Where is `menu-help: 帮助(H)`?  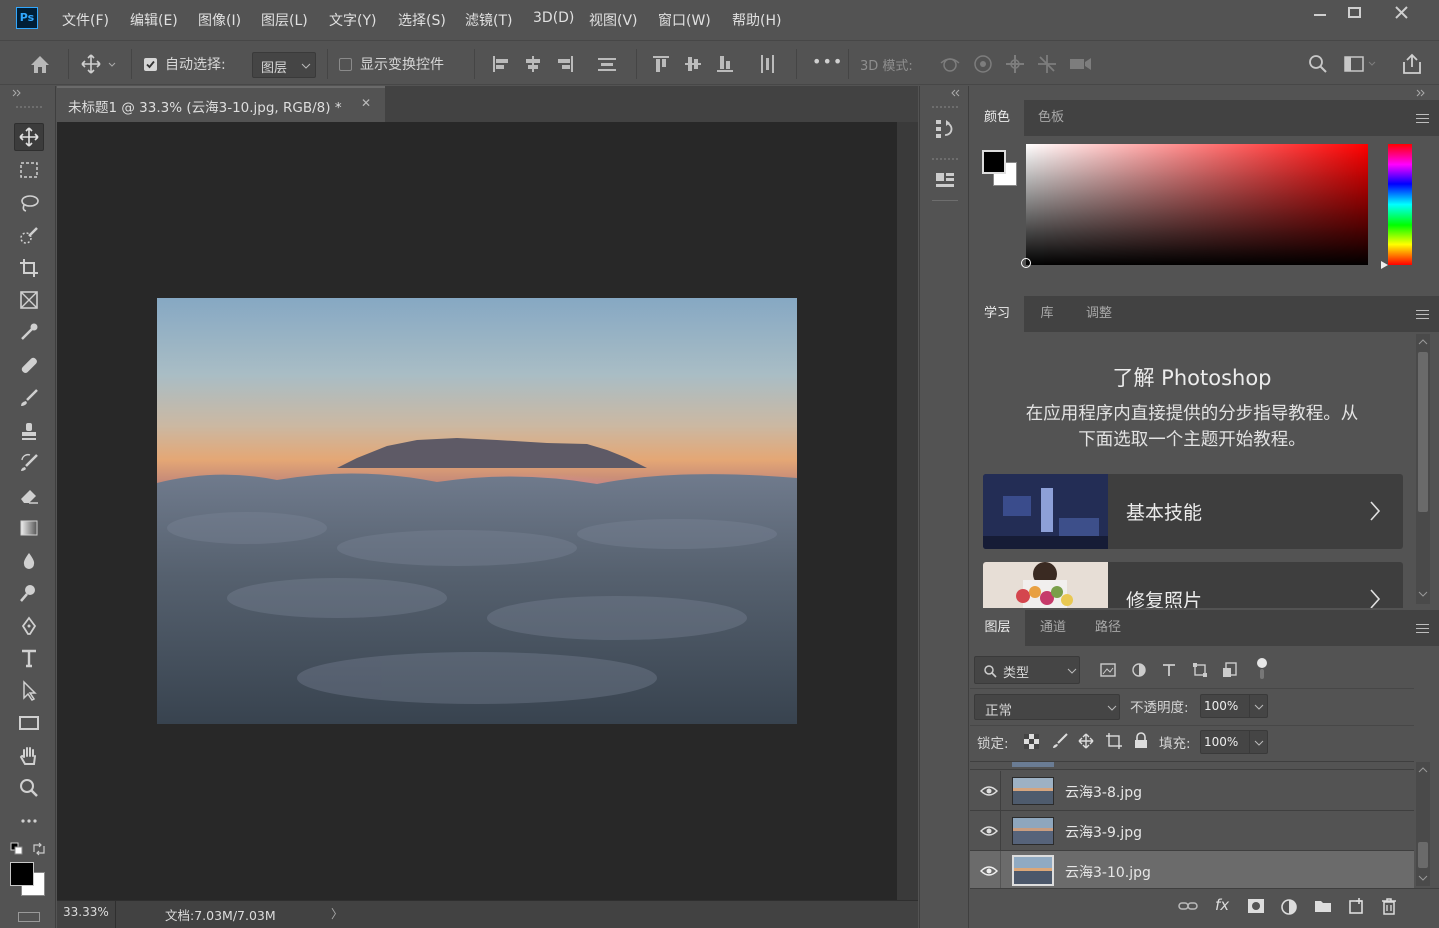
menu-help: 帮助(H) is located at coordinates (756, 20).